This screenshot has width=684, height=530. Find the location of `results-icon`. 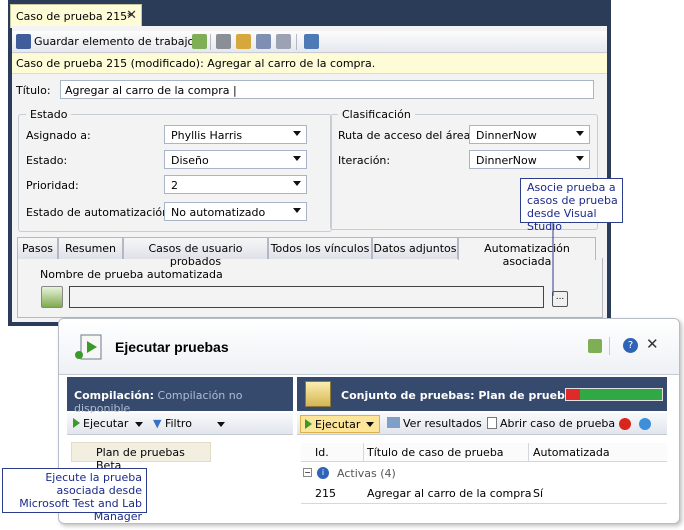

results-icon is located at coordinates (393, 422).